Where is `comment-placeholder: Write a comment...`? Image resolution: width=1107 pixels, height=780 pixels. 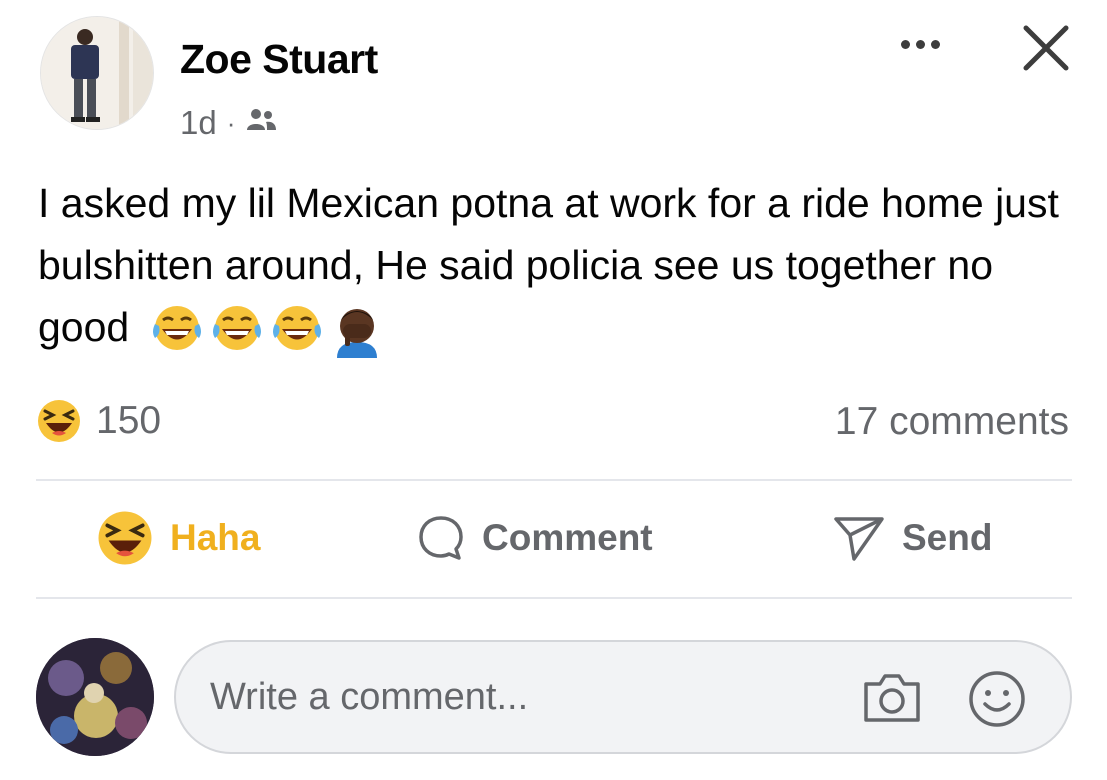 comment-placeholder: Write a comment... is located at coordinates (369, 697).